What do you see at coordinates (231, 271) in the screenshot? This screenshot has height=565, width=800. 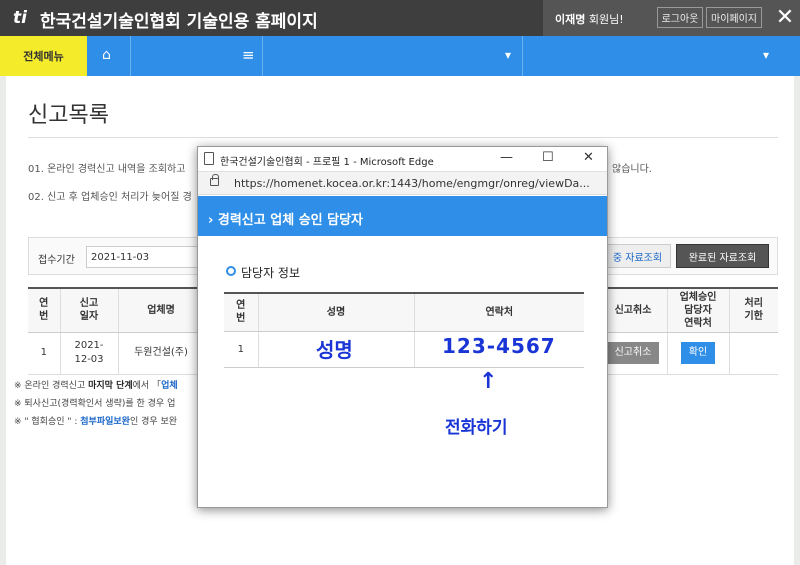 I see `bullet-icon` at bounding box center [231, 271].